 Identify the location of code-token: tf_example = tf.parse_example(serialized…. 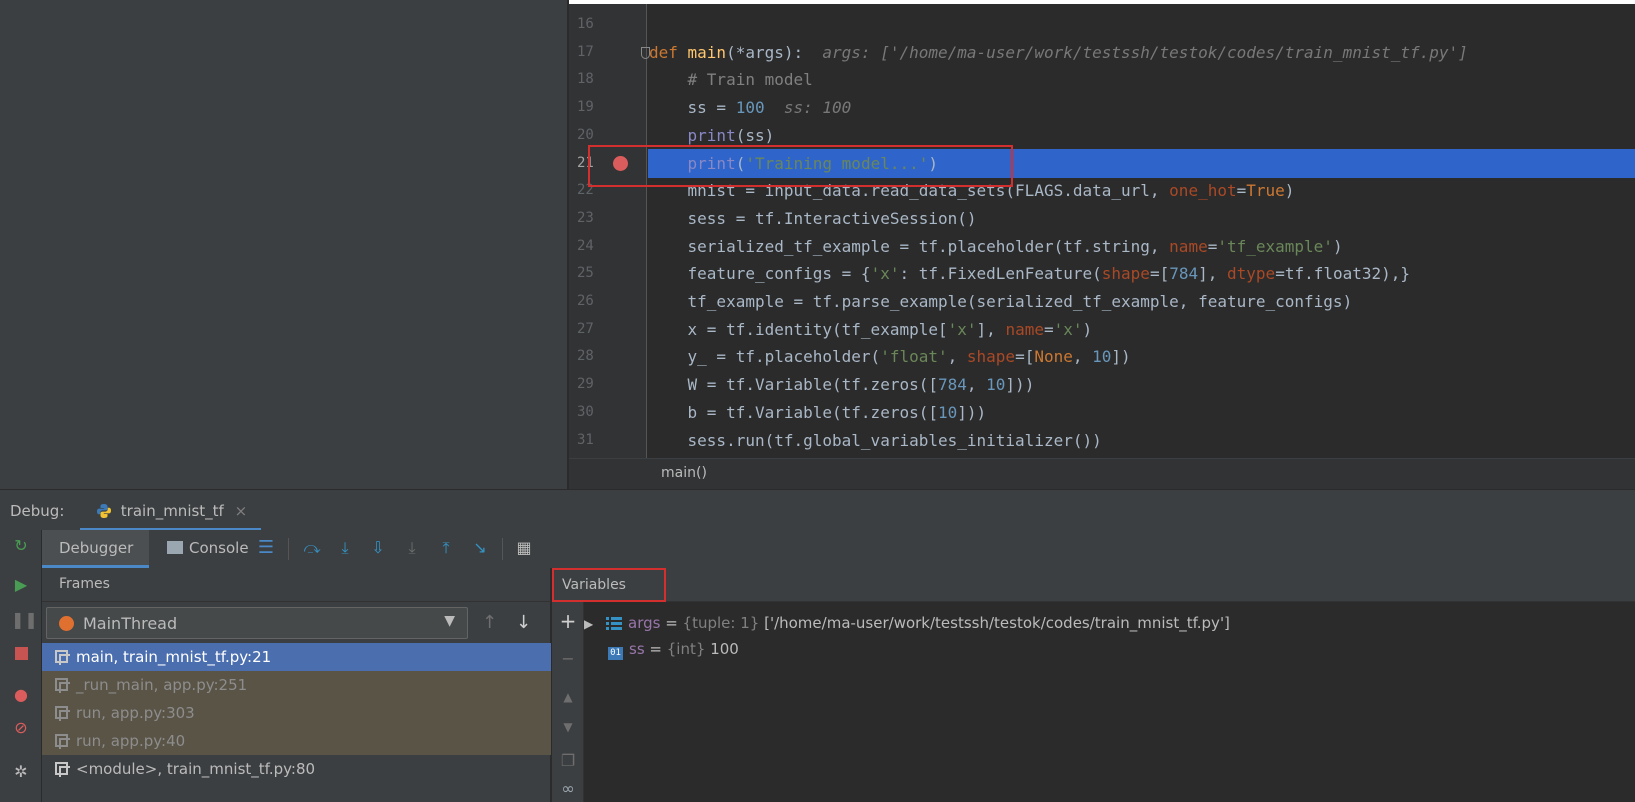
(1001, 301).